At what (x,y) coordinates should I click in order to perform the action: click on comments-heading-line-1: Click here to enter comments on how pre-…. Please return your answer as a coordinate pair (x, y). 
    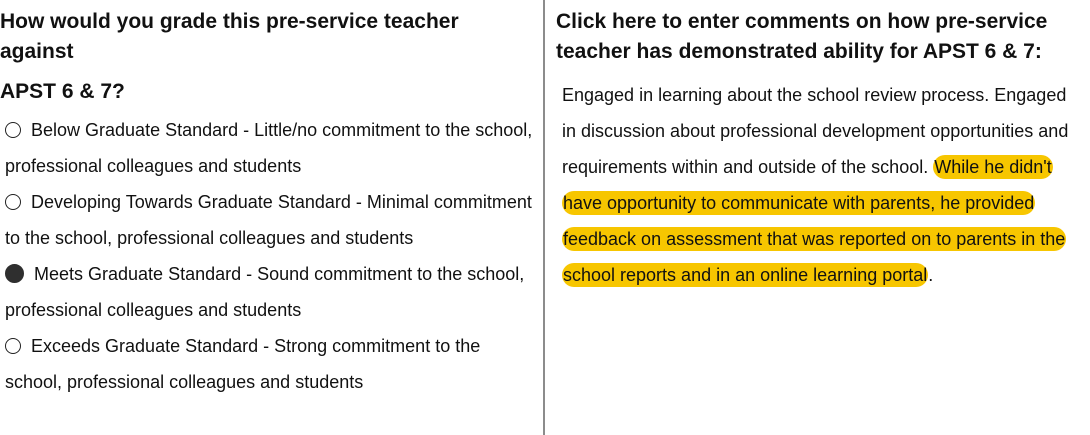
    Looking at the image, I should click on (802, 21).